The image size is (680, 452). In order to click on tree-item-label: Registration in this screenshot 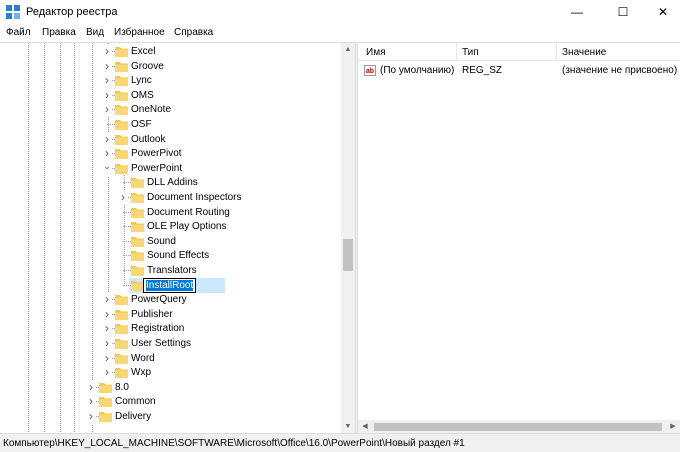, I will do `click(158, 329)`.